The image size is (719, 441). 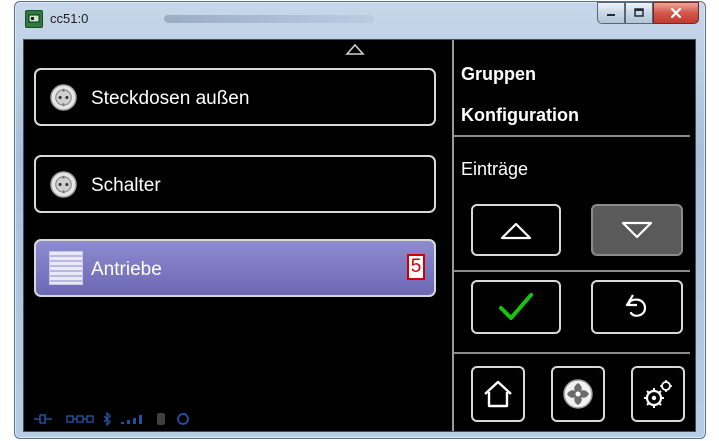 I want to click on blind-icon, so click(x=66, y=268).